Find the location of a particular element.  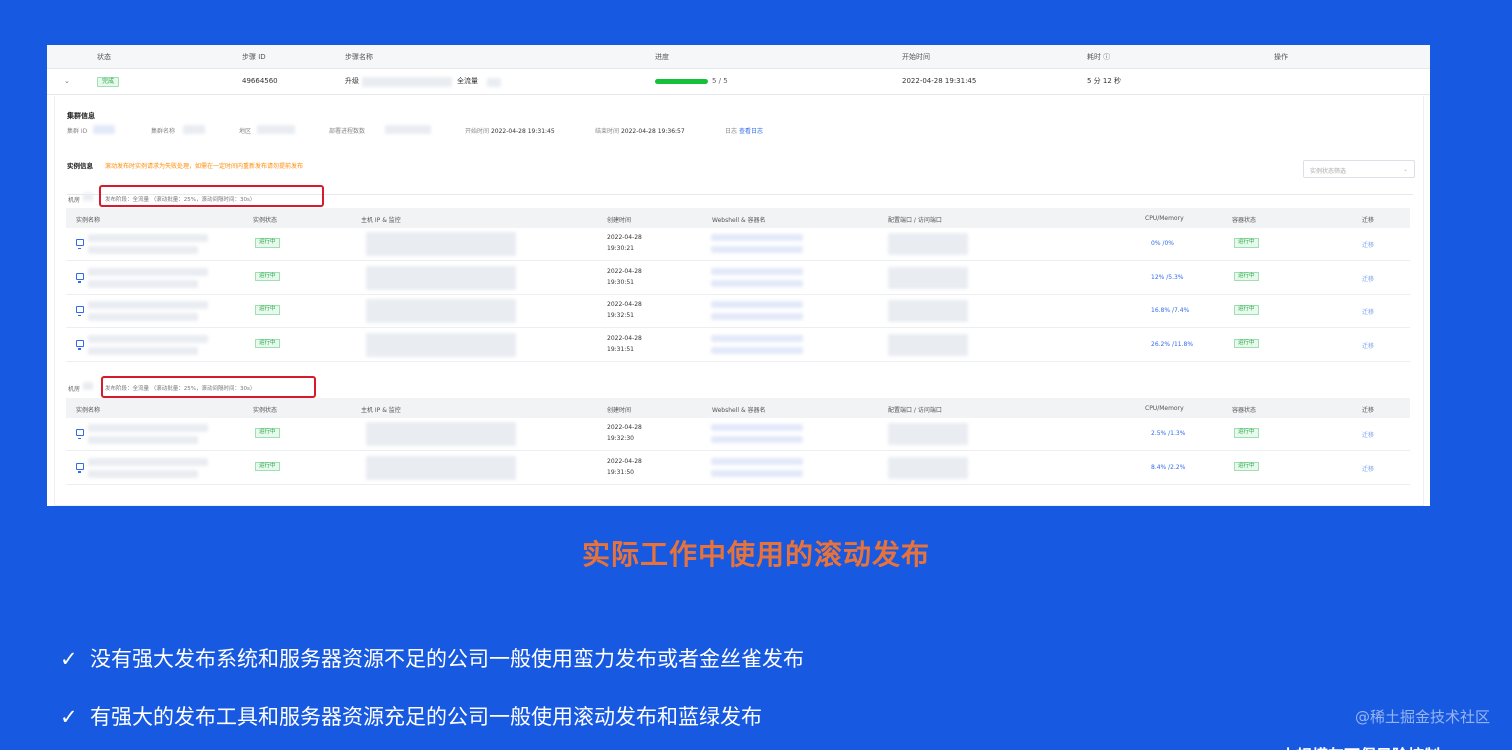

create-time: 19:32:30 is located at coordinates (620, 438).